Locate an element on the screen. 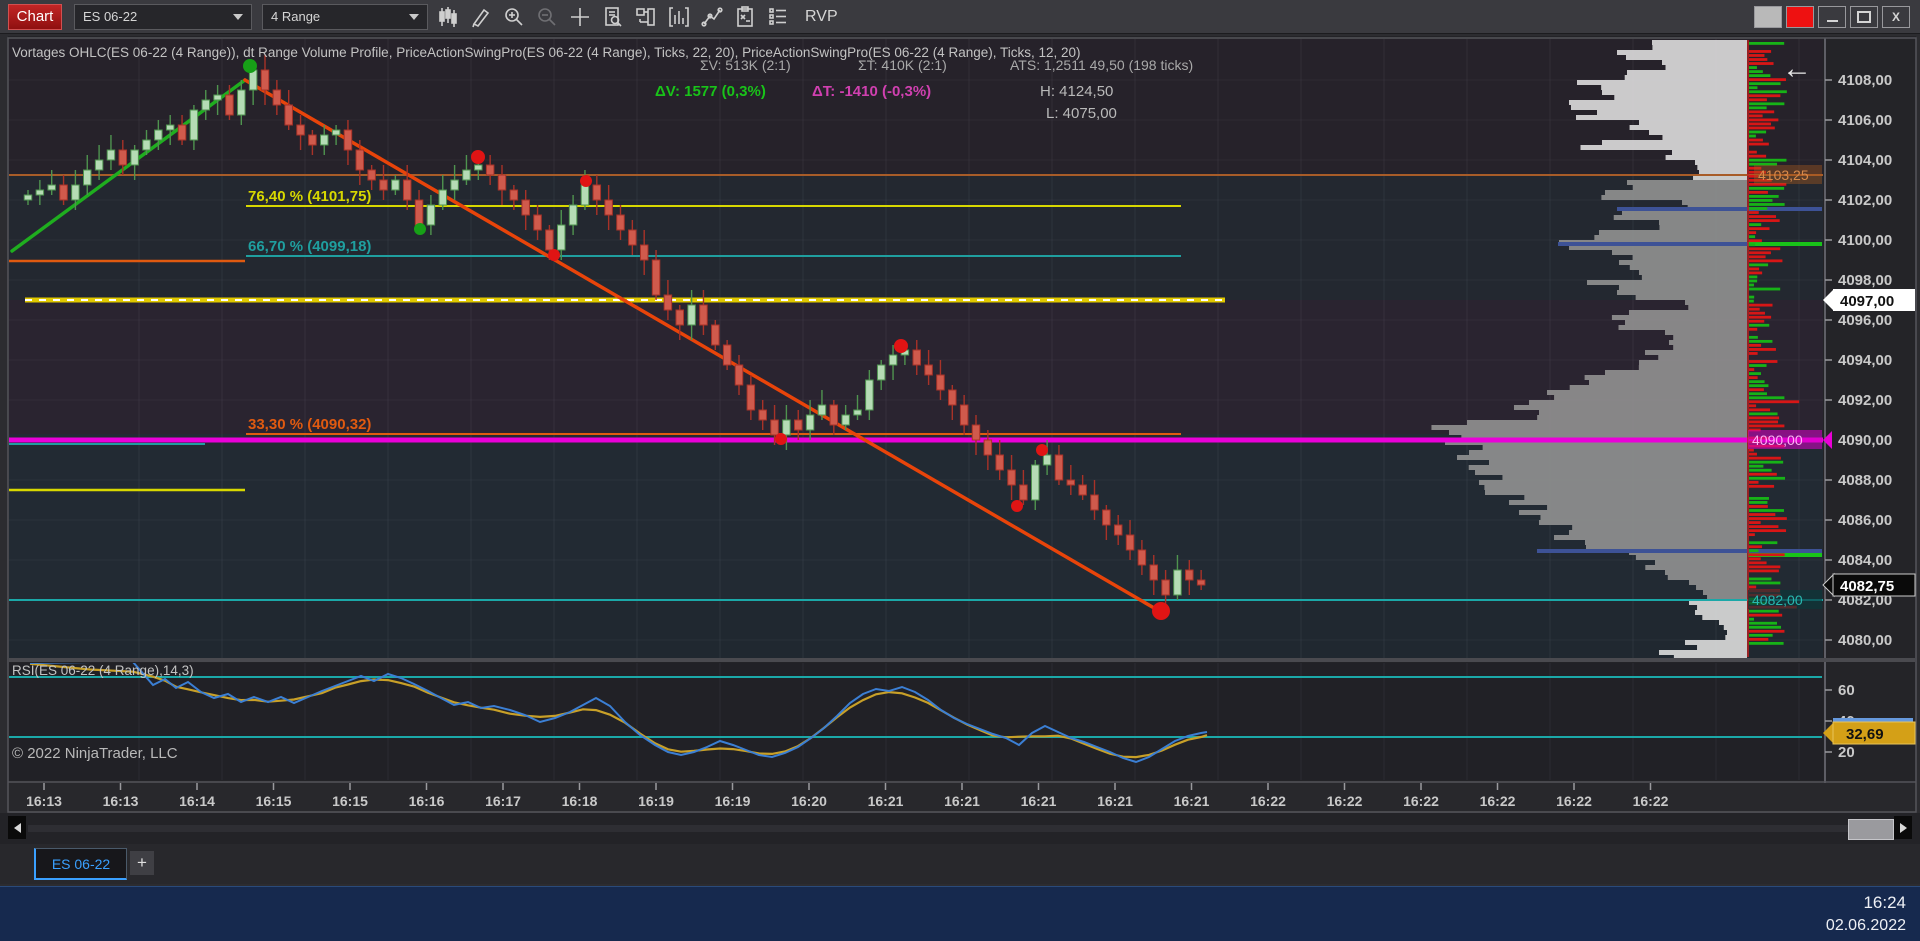 This screenshot has width=1920, height=941. stat-delta-t: ΔT: -1410 (-0,3%) is located at coordinates (871, 91).